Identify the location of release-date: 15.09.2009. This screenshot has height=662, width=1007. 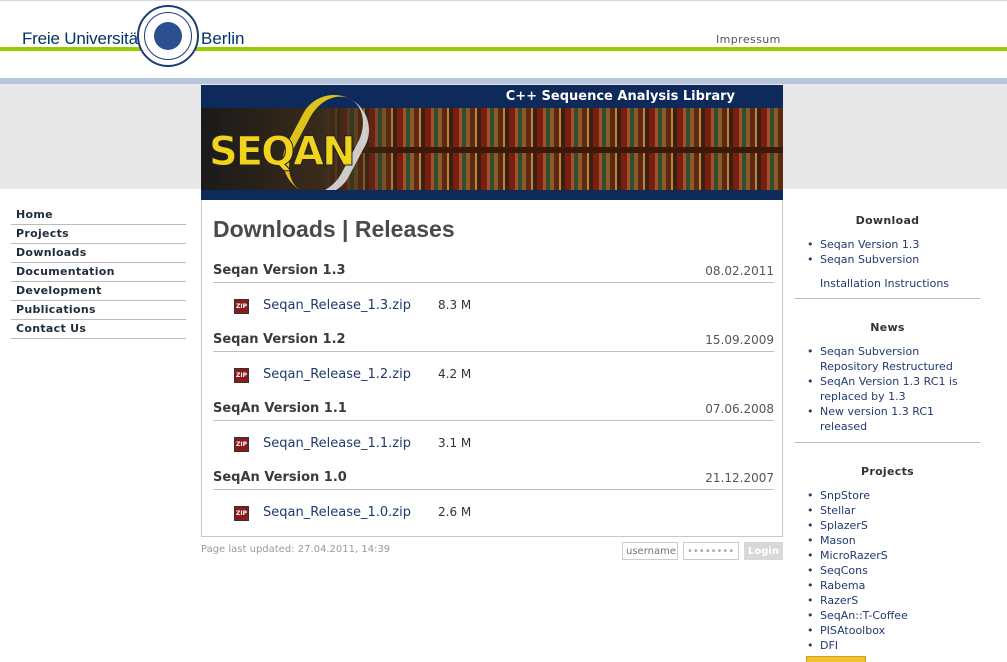
(739, 340).